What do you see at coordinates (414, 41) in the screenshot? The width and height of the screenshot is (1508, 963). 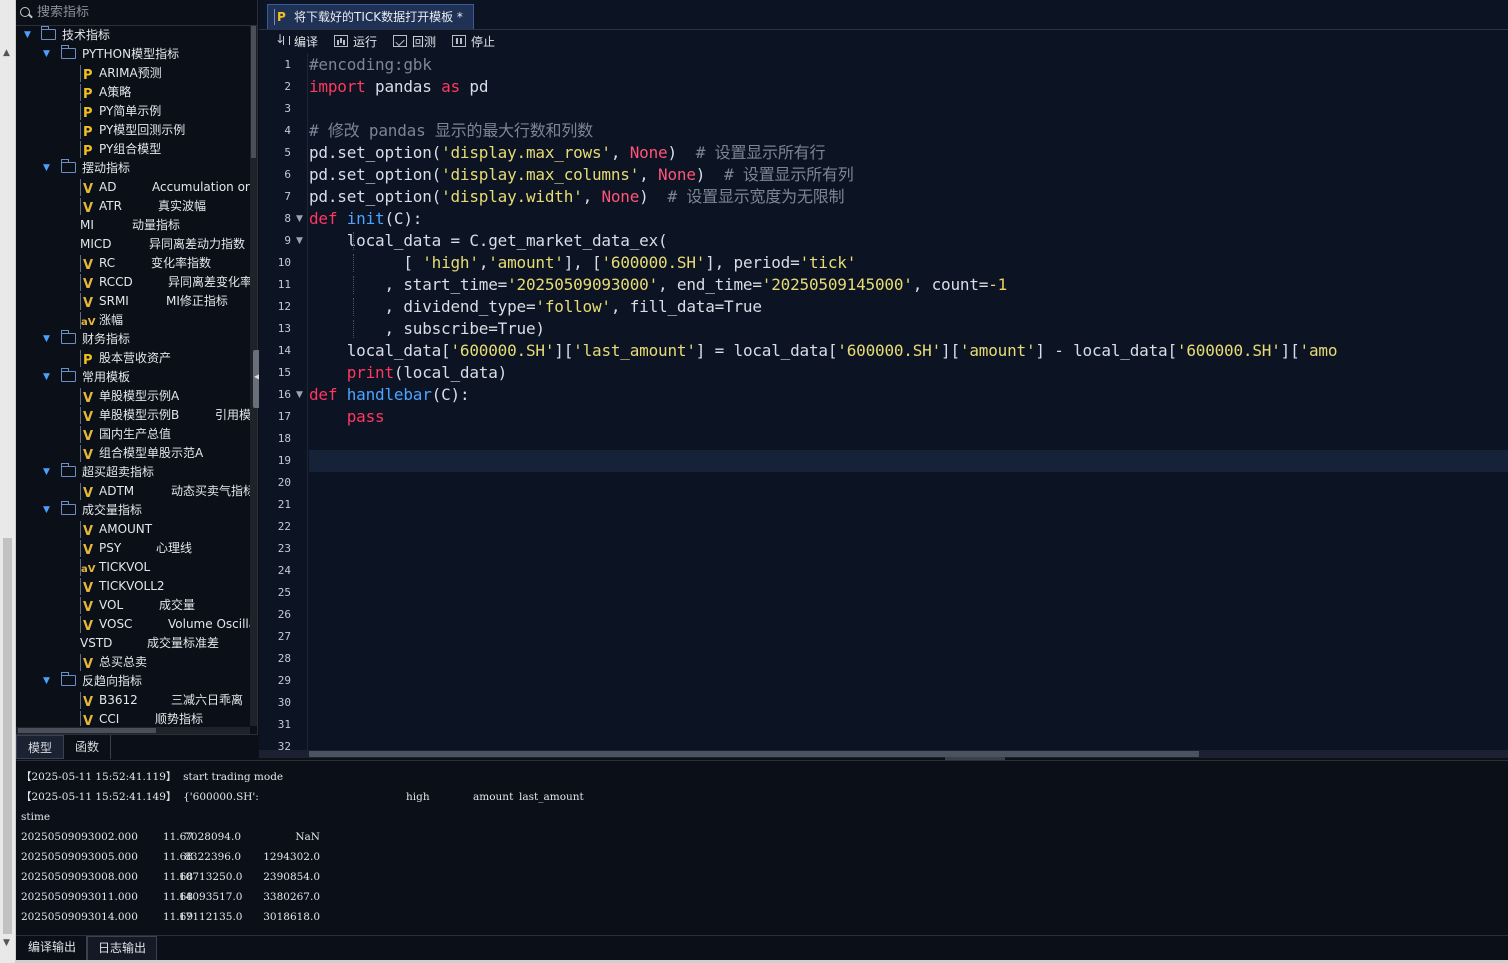 I see `backtest-button: 回测` at bounding box center [414, 41].